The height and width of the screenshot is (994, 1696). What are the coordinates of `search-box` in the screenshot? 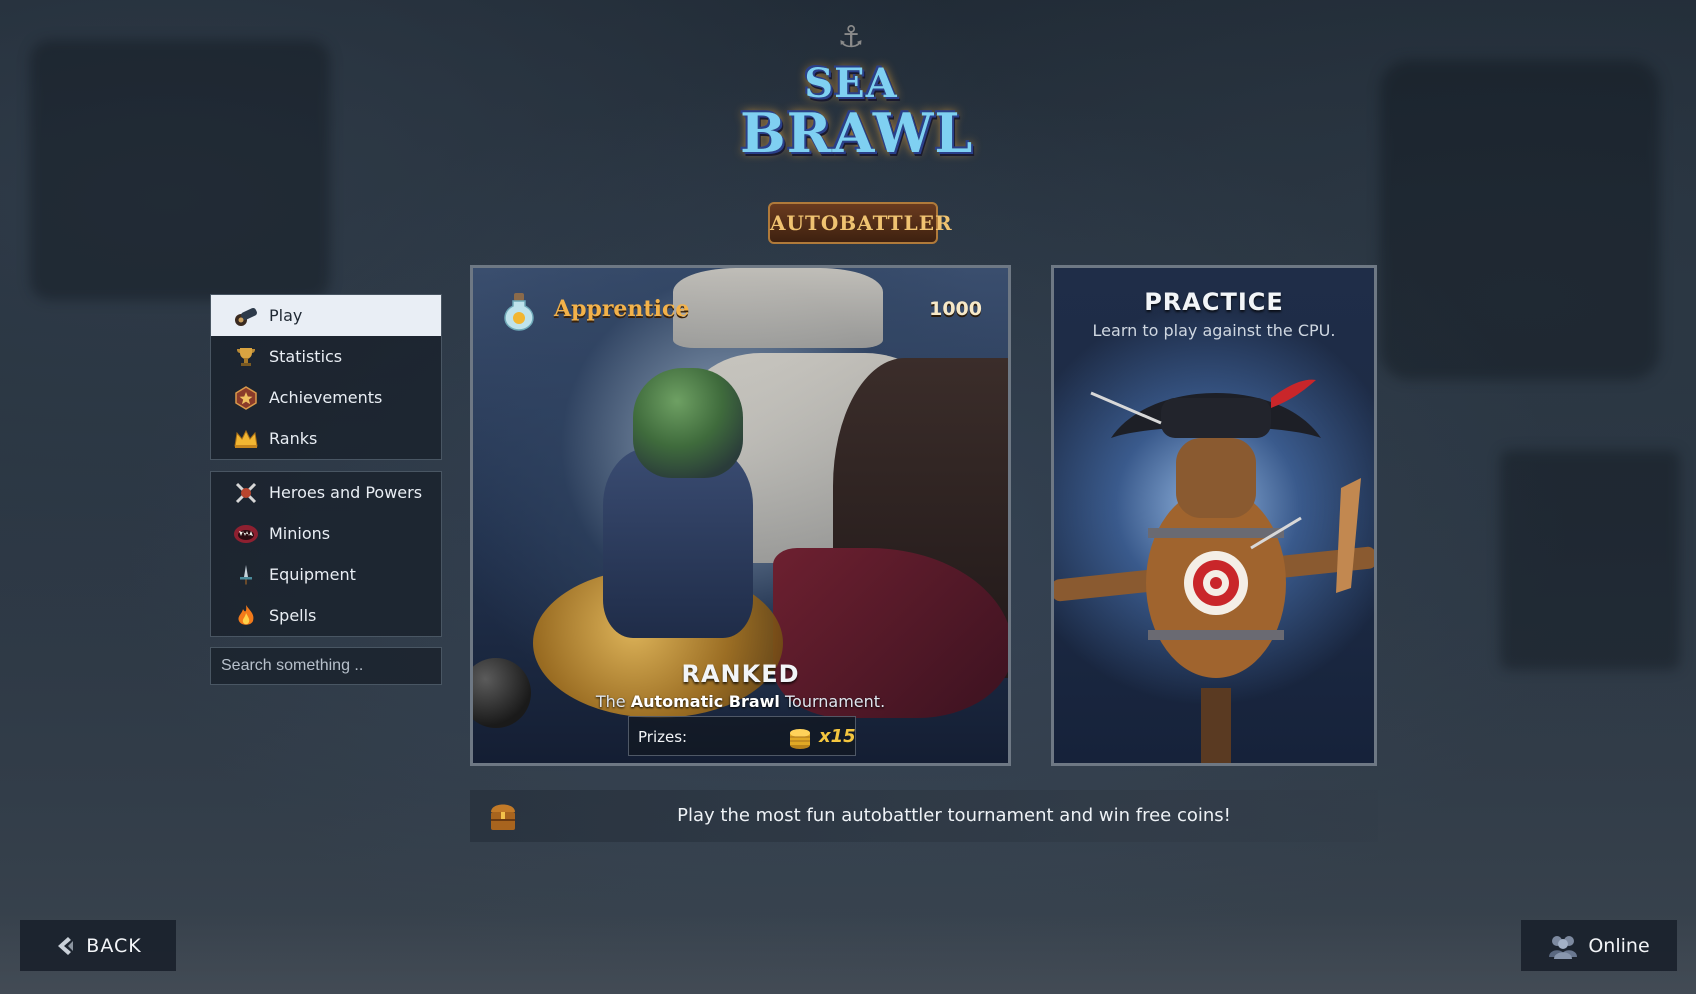 It's located at (326, 666).